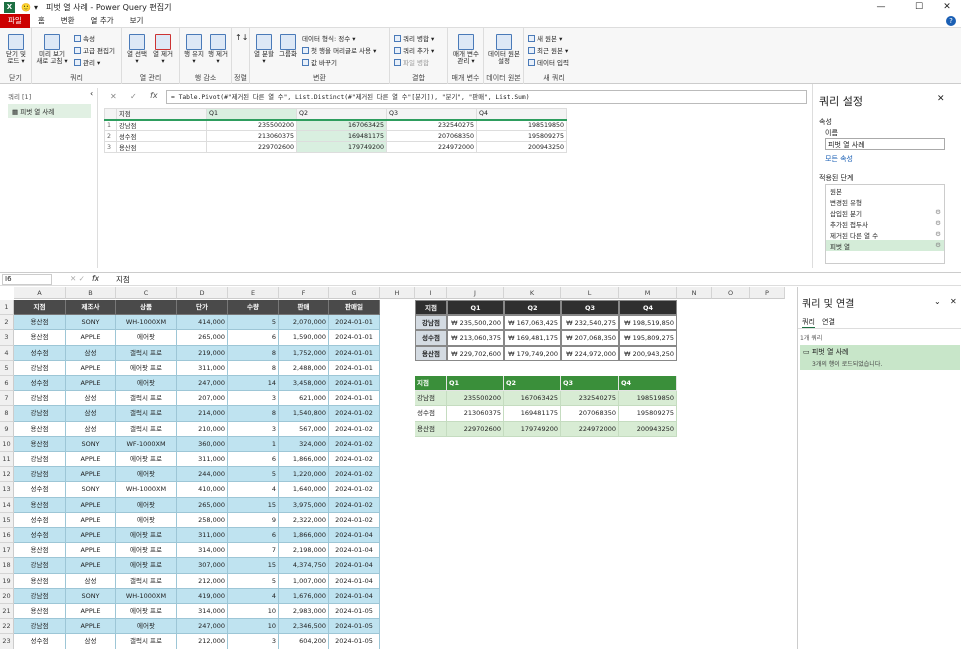 The width and height of the screenshot is (961, 649). What do you see at coordinates (731, 293) in the screenshot?
I see `col-header-O: O` at bounding box center [731, 293].